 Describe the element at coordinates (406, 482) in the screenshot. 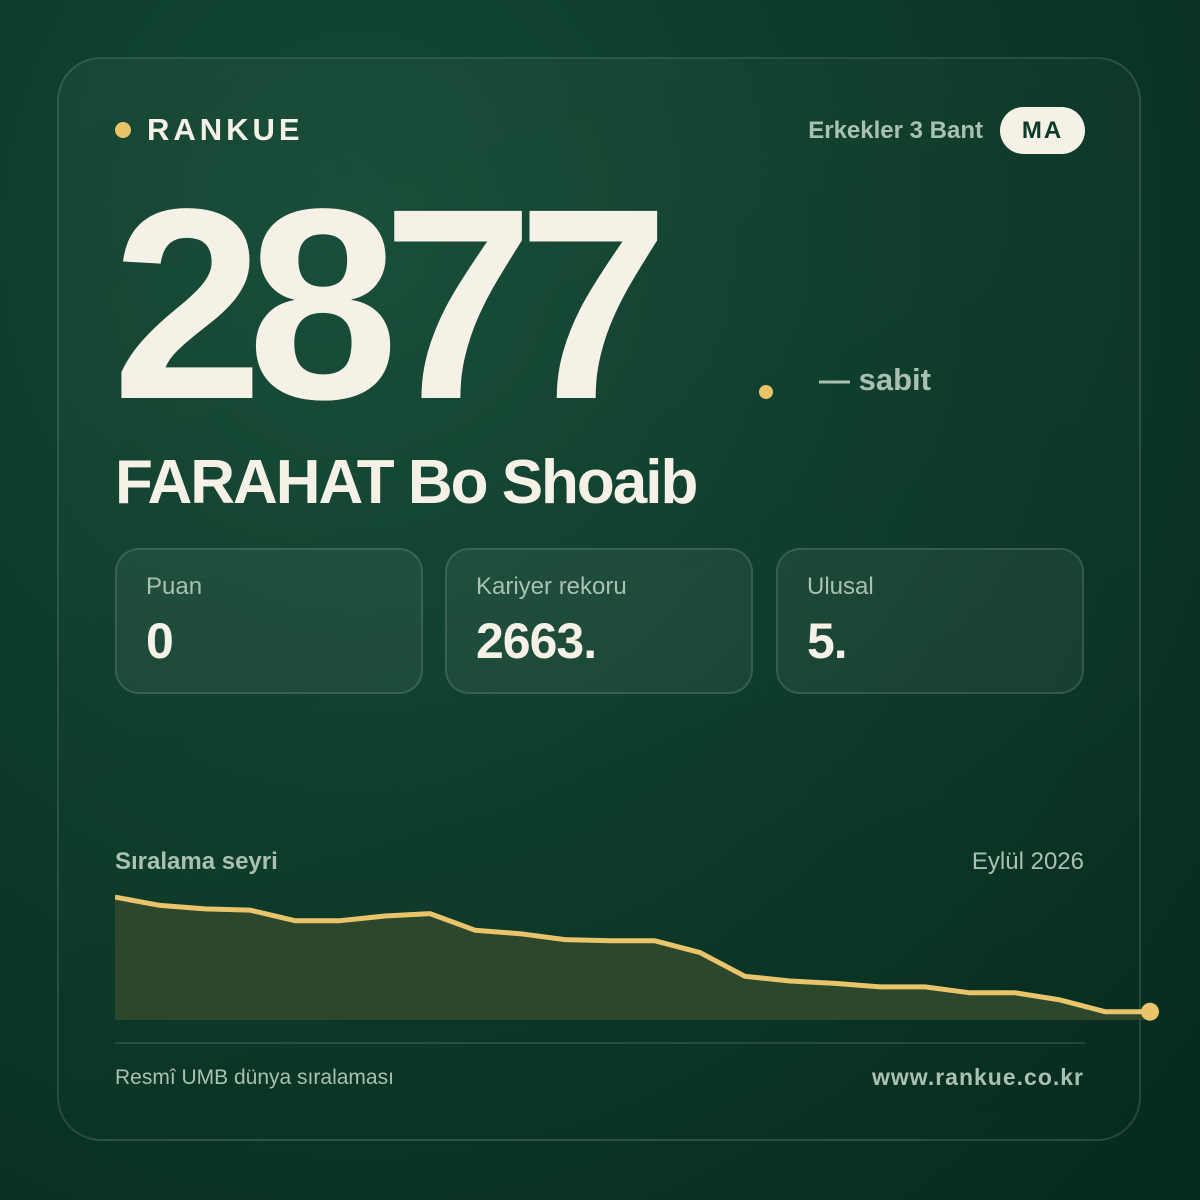

I see `player-name: FARAHAT Bo Shoaib` at that location.